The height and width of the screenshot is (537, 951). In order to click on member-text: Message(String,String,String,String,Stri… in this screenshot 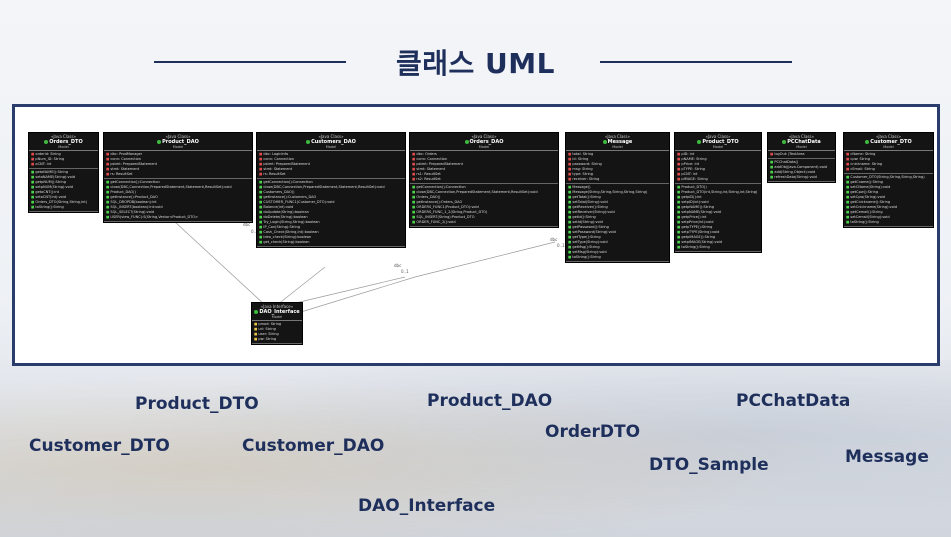, I will do `click(610, 192)`.